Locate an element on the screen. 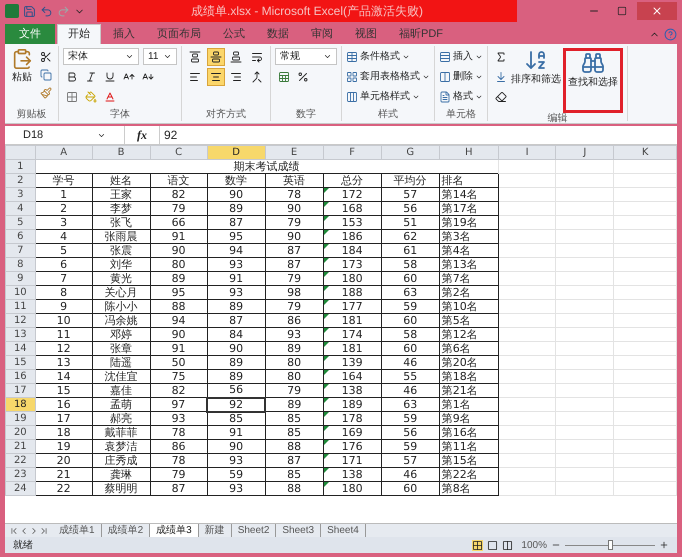 This screenshot has width=682, height=557. name-box: D18 is located at coordinates (65, 135).